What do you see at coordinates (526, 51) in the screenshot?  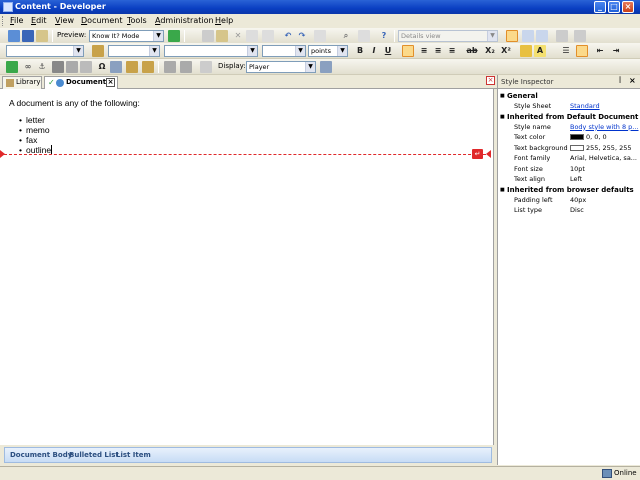 I see `highlight-icon` at bounding box center [526, 51].